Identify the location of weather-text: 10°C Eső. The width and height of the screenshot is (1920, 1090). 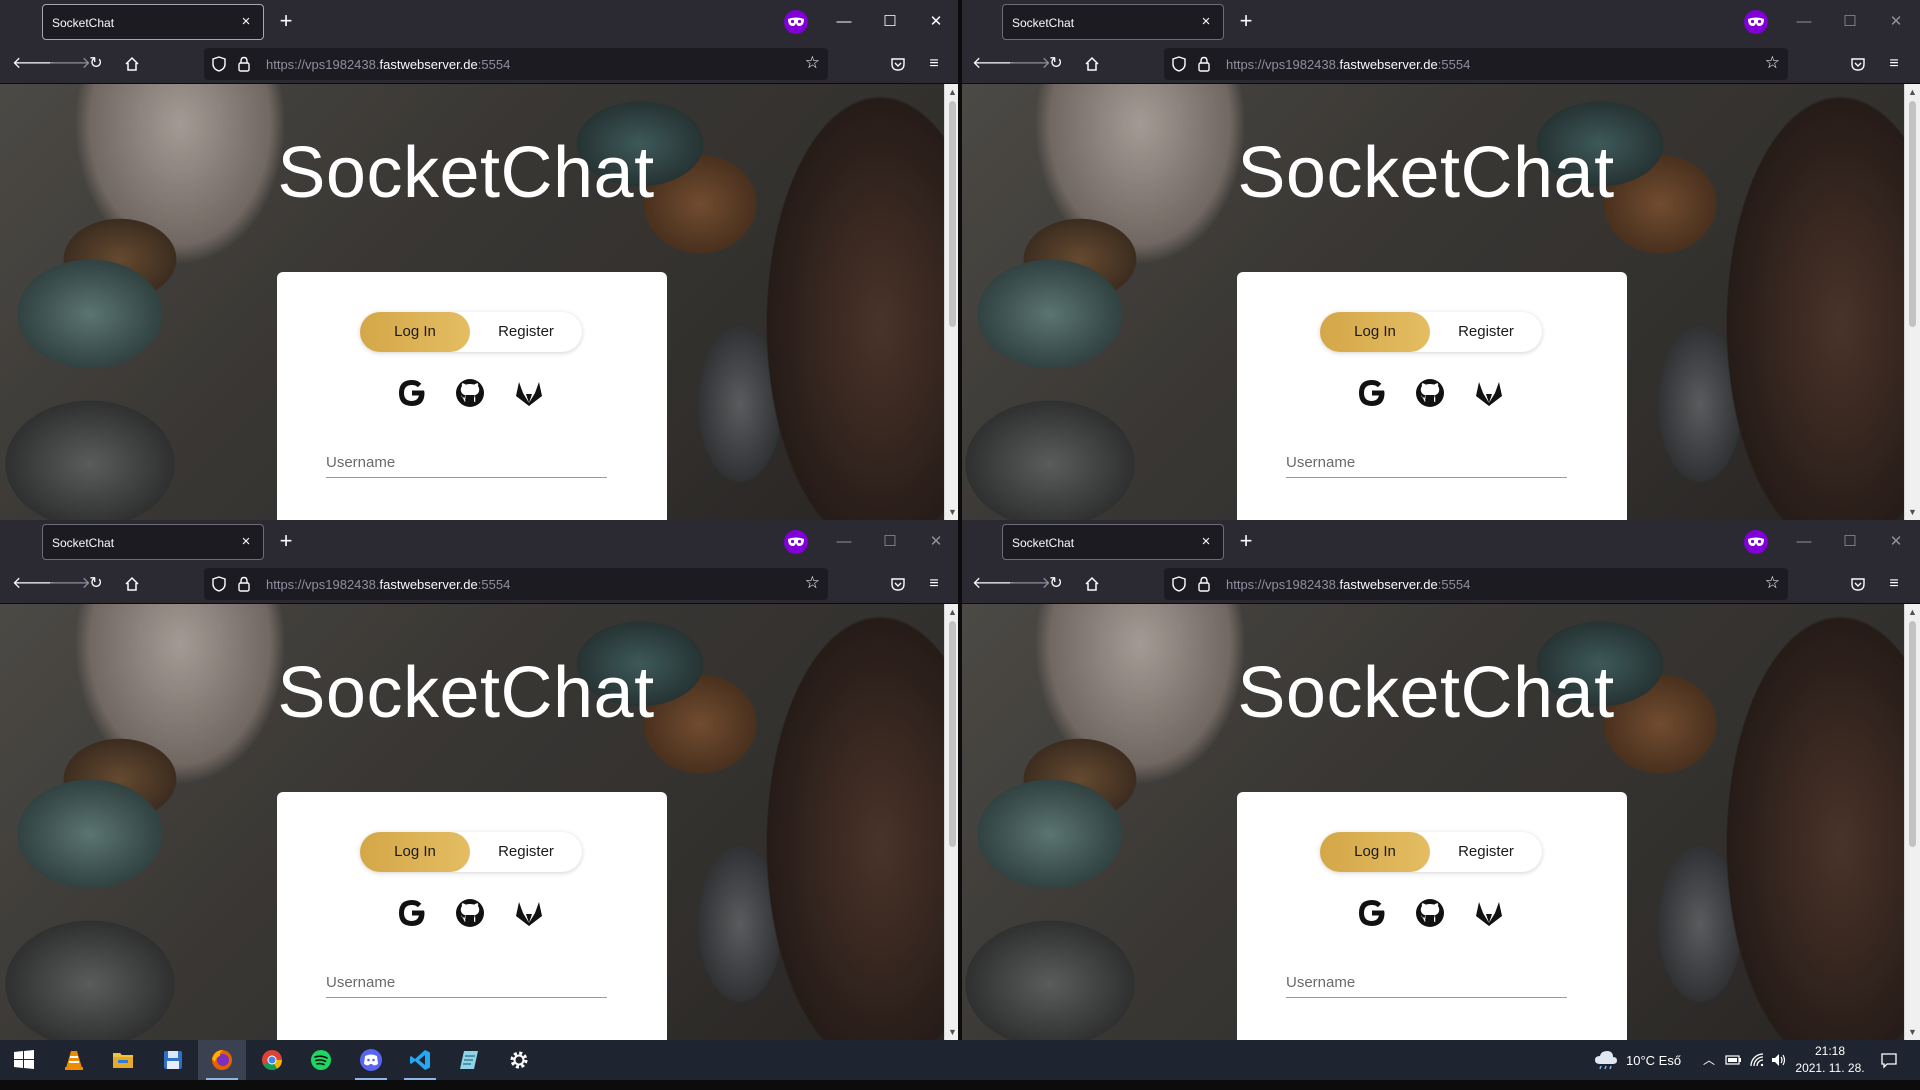
(1653, 1060).